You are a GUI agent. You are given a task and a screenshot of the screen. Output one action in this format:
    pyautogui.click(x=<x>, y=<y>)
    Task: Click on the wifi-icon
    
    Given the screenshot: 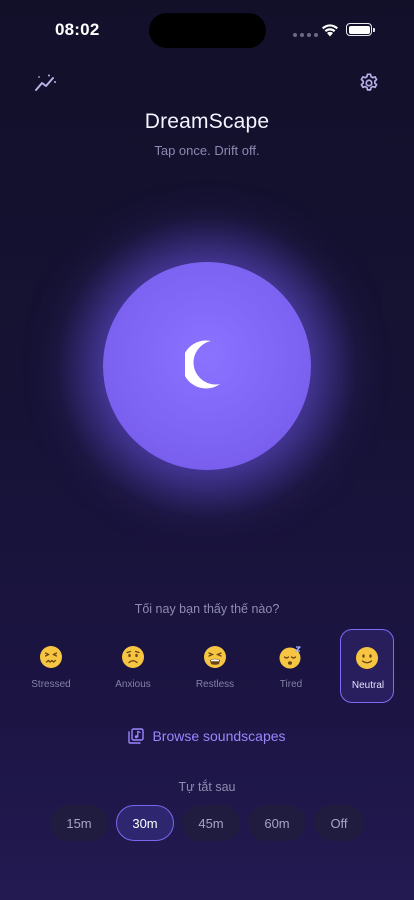 What is the action you would take?
    pyautogui.click(x=330, y=30)
    